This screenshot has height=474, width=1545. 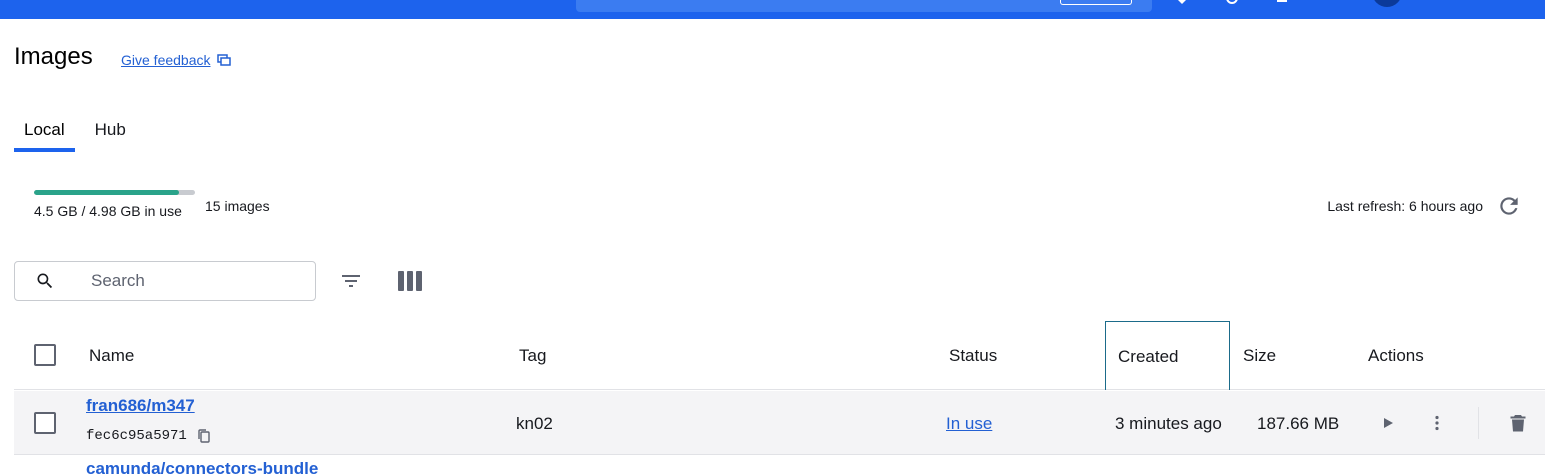 What do you see at coordinates (45, 423) in the screenshot?
I see `row-checkbox` at bounding box center [45, 423].